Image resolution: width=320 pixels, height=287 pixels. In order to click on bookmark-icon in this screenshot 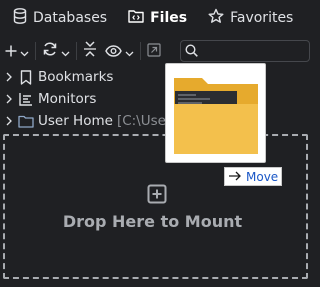, I will do `click(26, 77)`.